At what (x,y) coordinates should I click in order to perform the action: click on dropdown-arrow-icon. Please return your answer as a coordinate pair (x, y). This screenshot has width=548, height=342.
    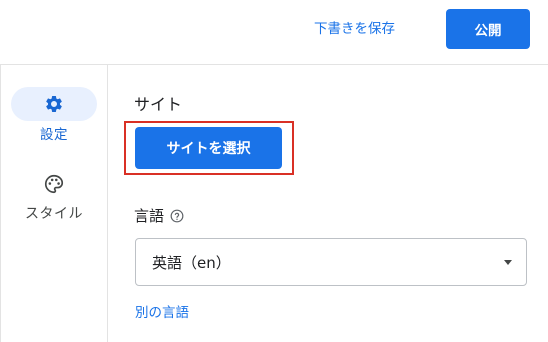
    Looking at the image, I should click on (508, 262).